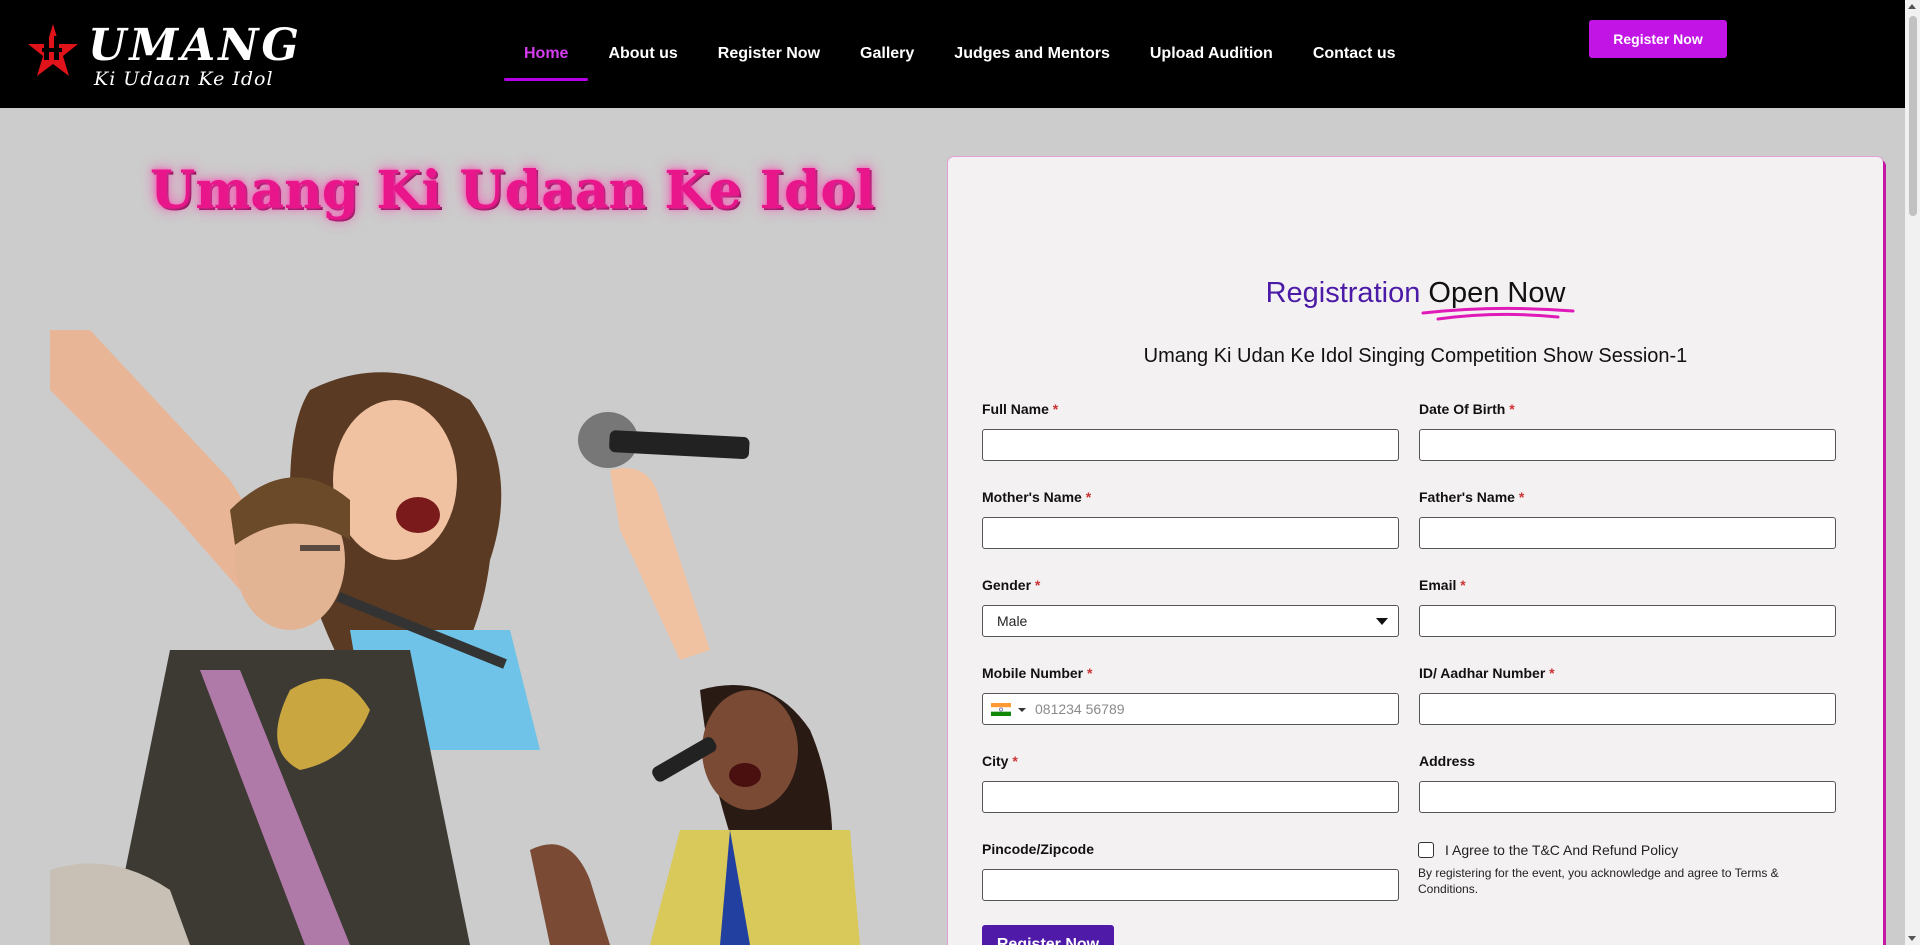 The height and width of the screenshot is (945, 1920). Describe the element at coordinates (512, 190) in the screenshot. I see `hero-title: Umang Ki Udaan Ke Idol` at that location.